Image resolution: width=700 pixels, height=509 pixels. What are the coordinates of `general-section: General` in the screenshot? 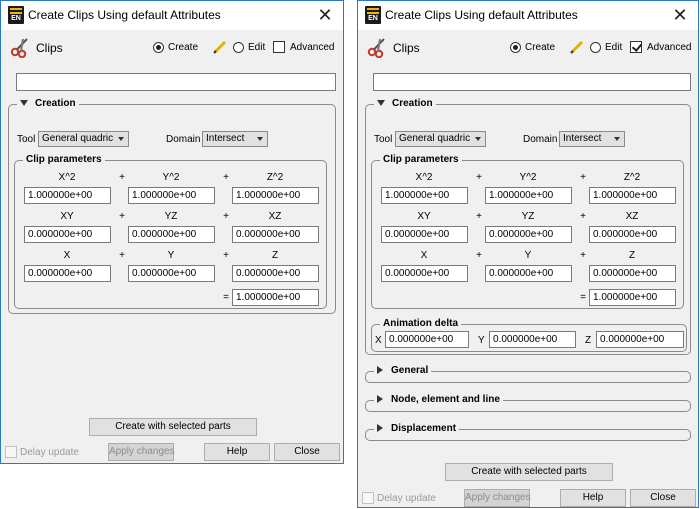 It's located at (528, 374).